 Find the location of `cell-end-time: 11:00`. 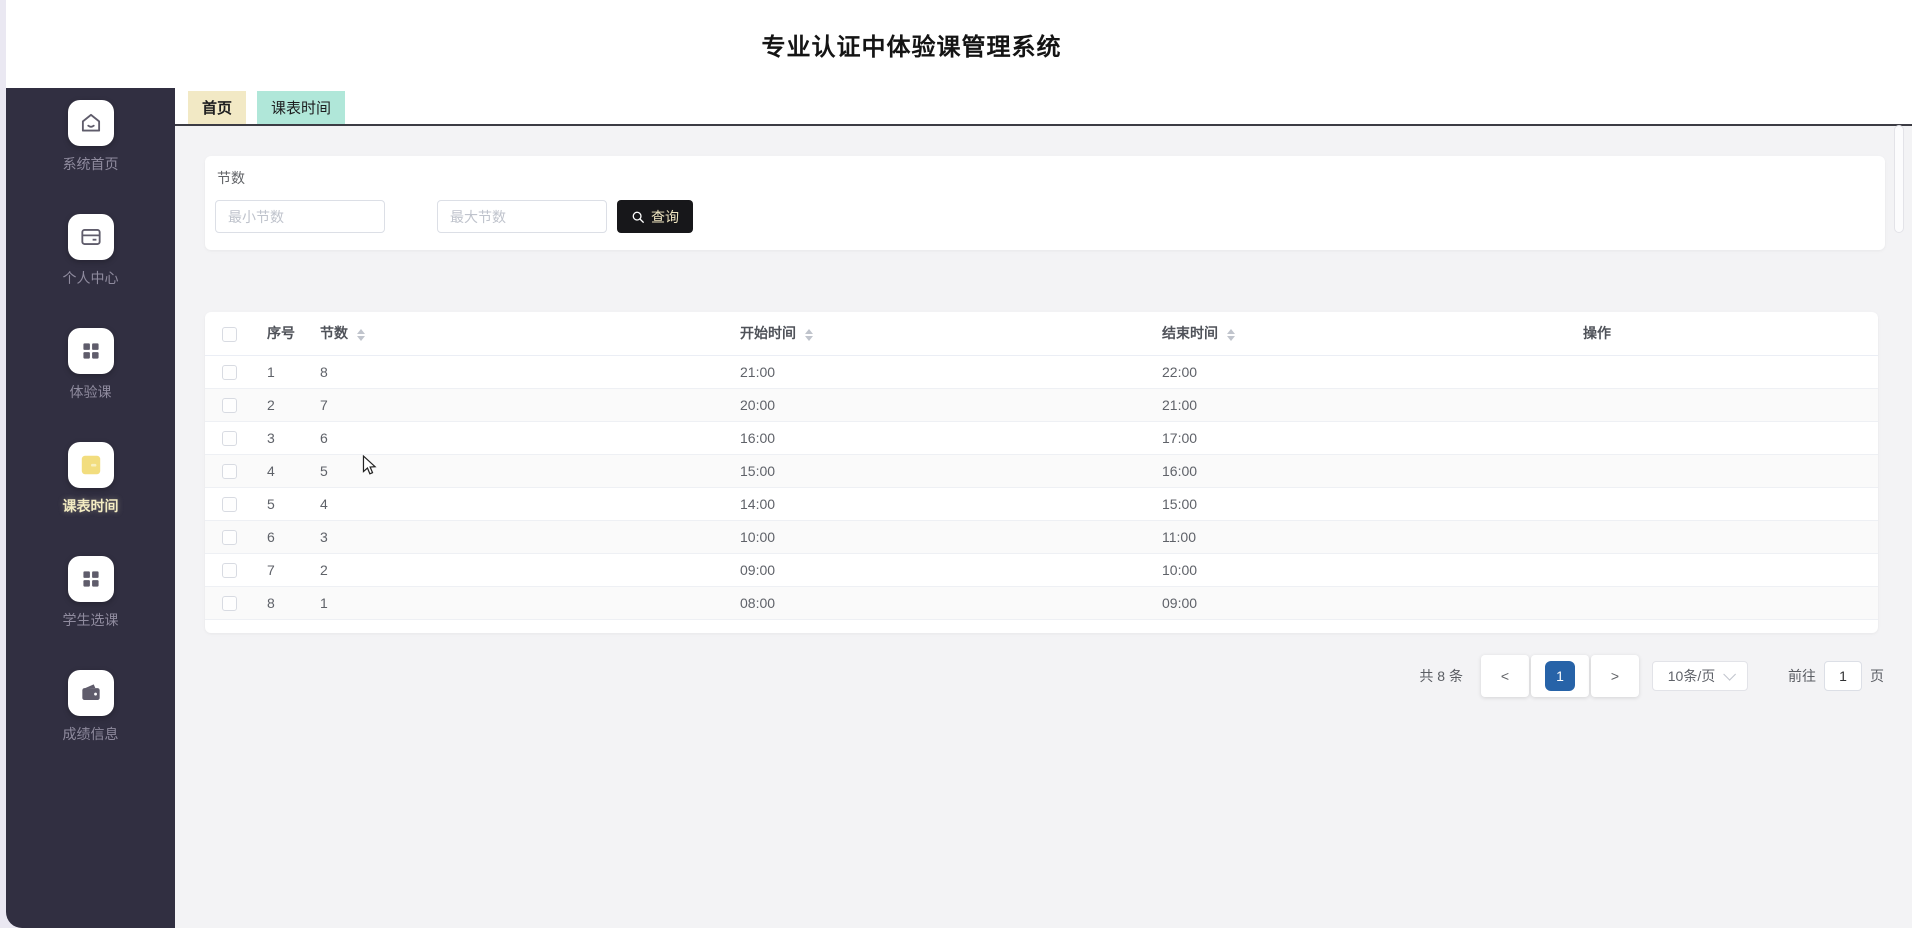

cell-end-time: 11:00 is located at coordinates (1352, 537).